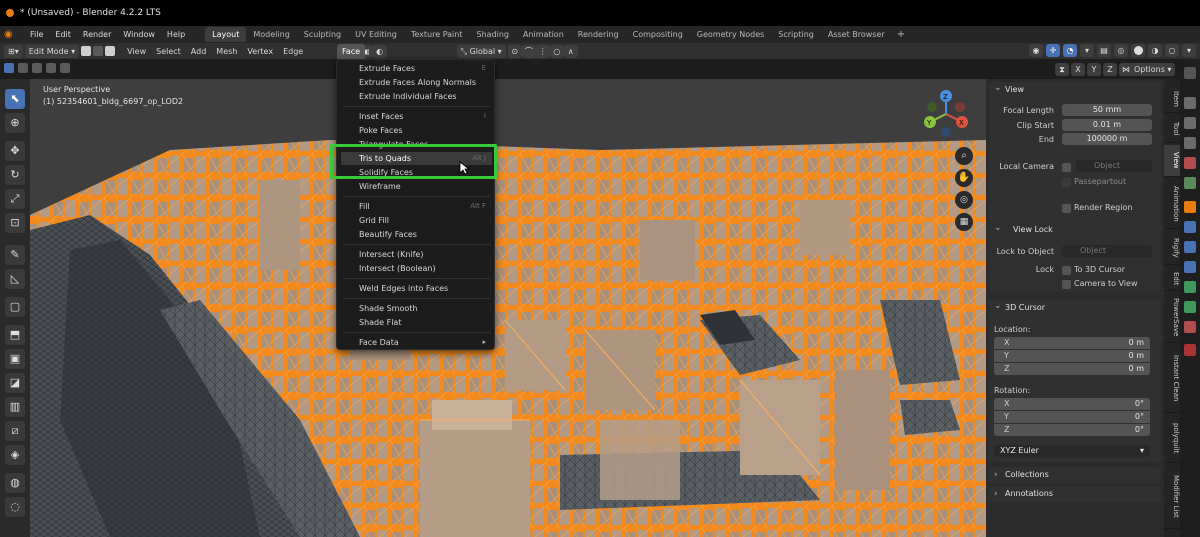 The width and height of the screenshot is (1200, 537). Describe the element at coordinates (15, 279) in the screenshot. I see `measure-tool-icon: ◺` at that location.